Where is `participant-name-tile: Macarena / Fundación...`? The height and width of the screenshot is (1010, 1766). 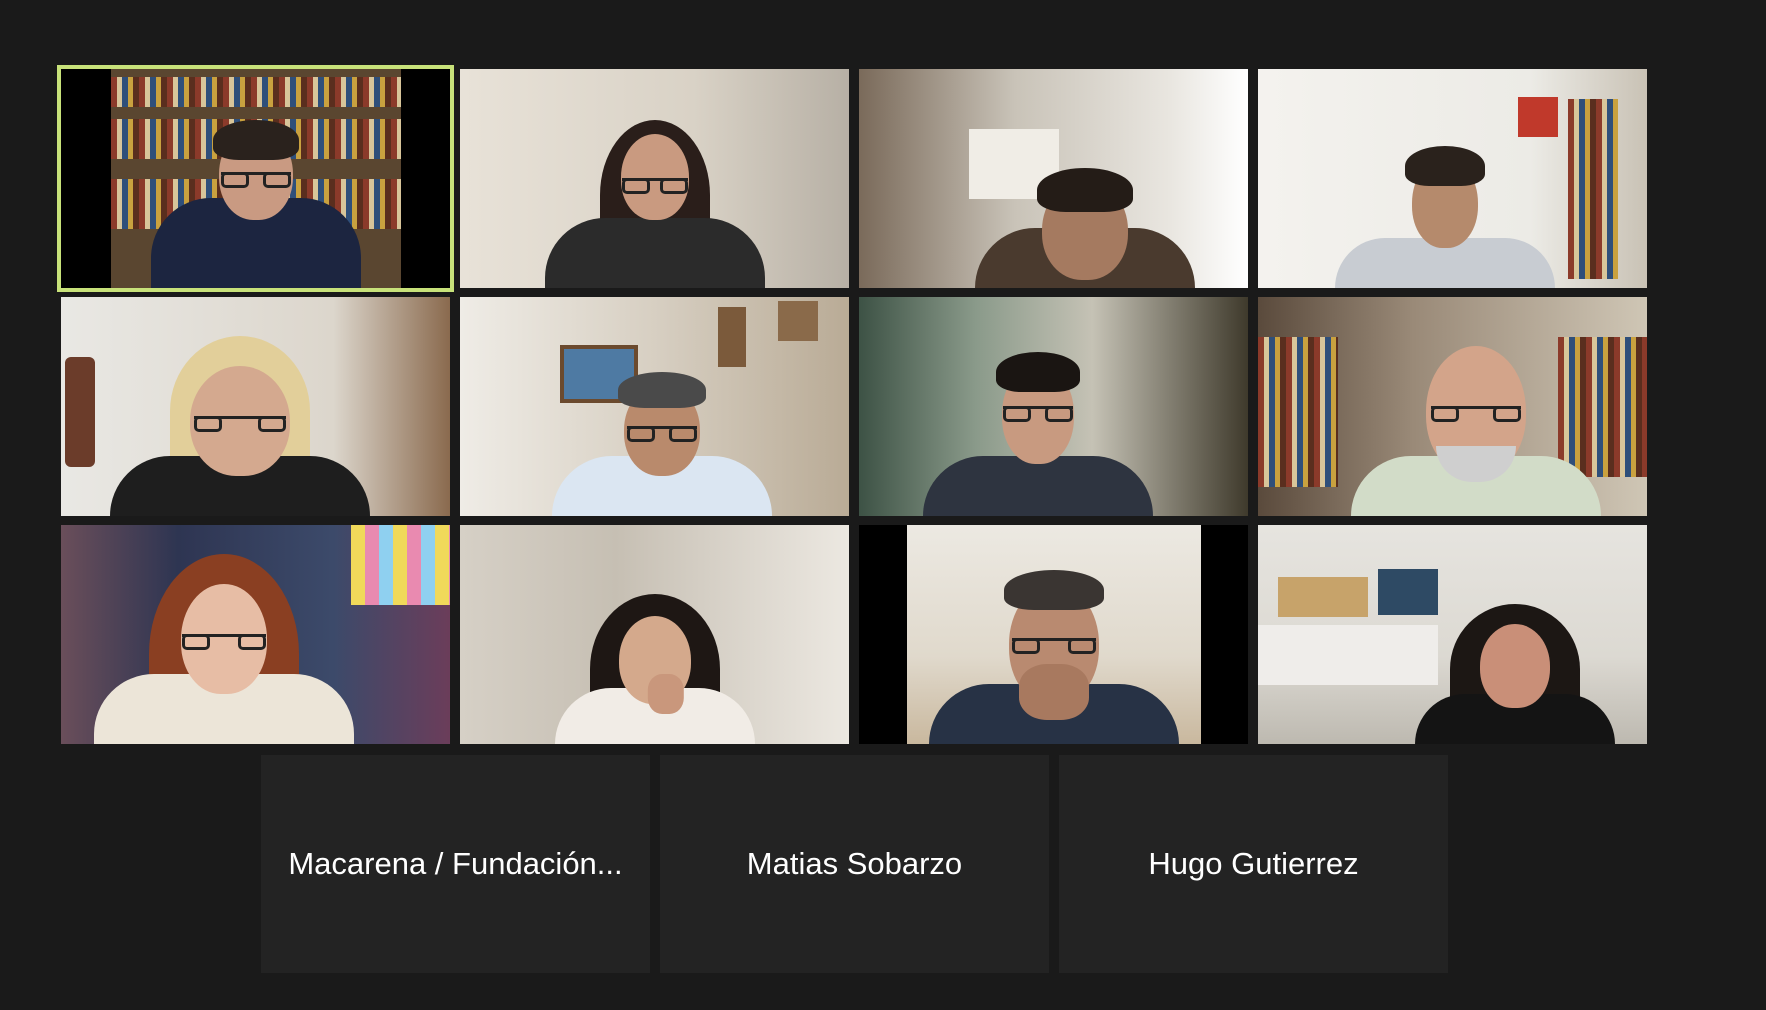
participant-name-tile: Macarena / Fundación... is located at coordinates (455, 864).